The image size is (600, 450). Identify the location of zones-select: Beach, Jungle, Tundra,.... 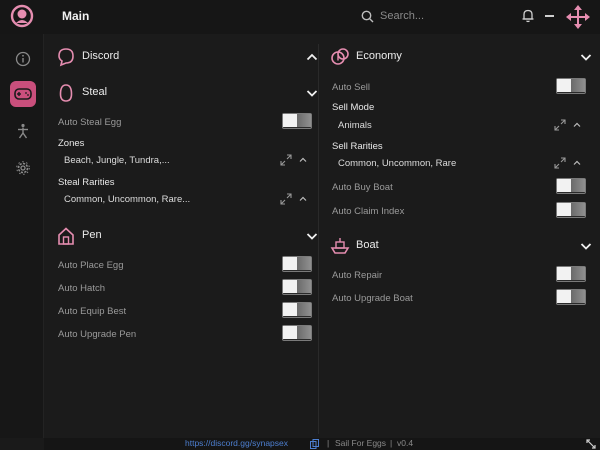
(117, 160).